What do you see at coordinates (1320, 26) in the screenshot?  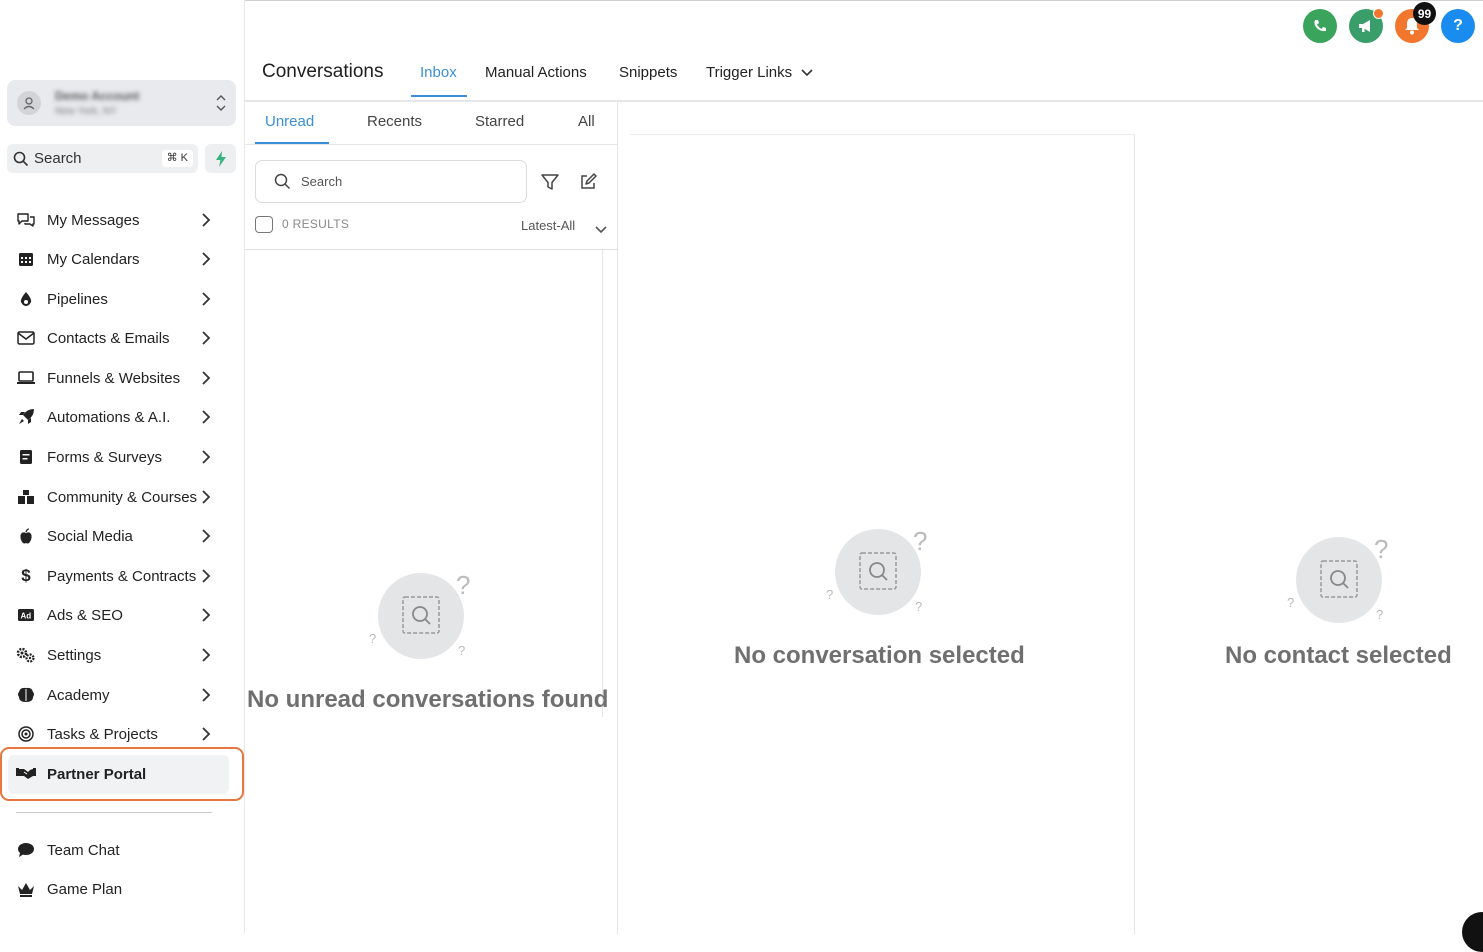 I see `phone-button` at bounding box center [1320, 26].